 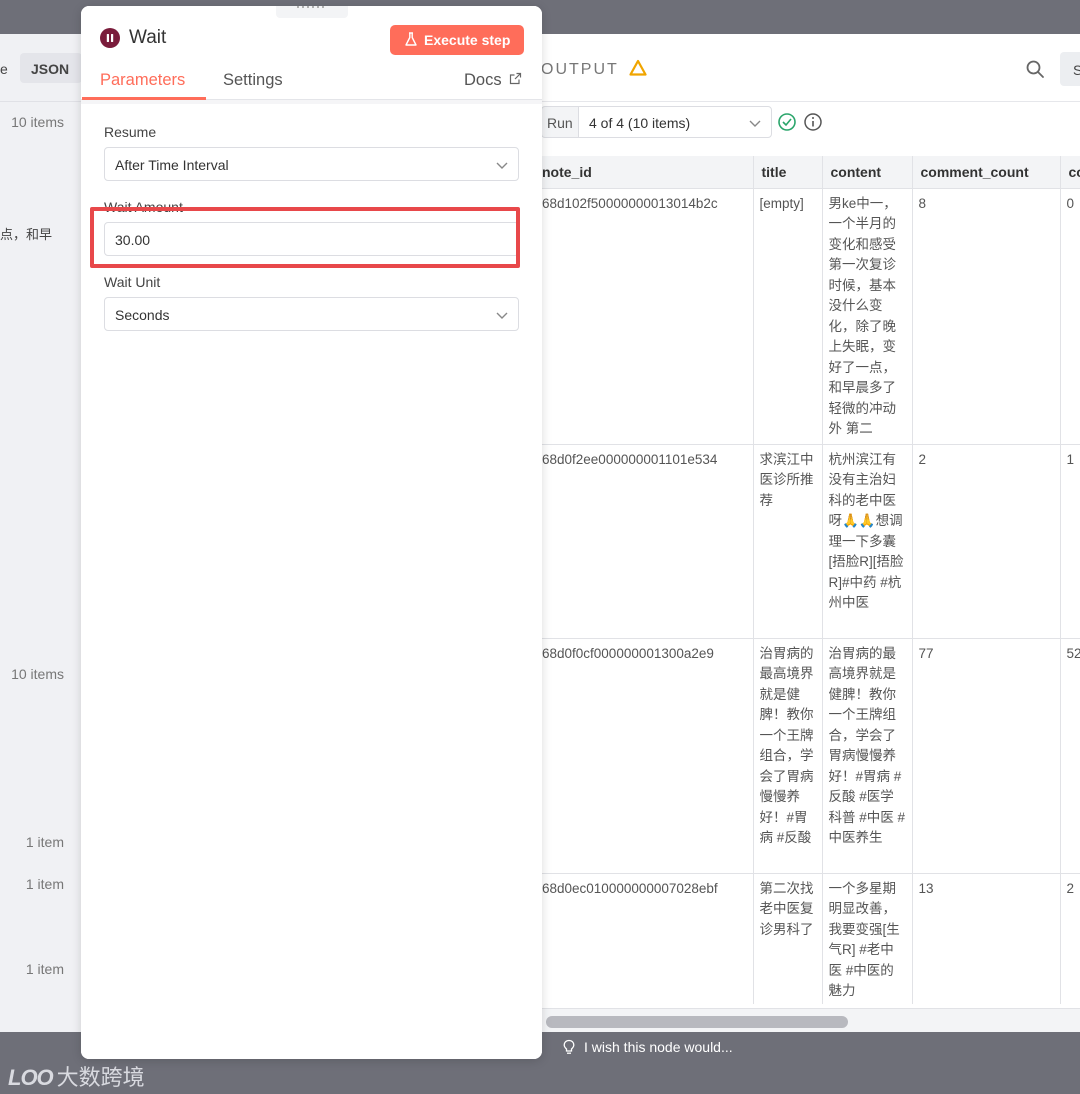 I want to click on table-header-row: note_id title content comment_count co, so click(x=810, y=172).